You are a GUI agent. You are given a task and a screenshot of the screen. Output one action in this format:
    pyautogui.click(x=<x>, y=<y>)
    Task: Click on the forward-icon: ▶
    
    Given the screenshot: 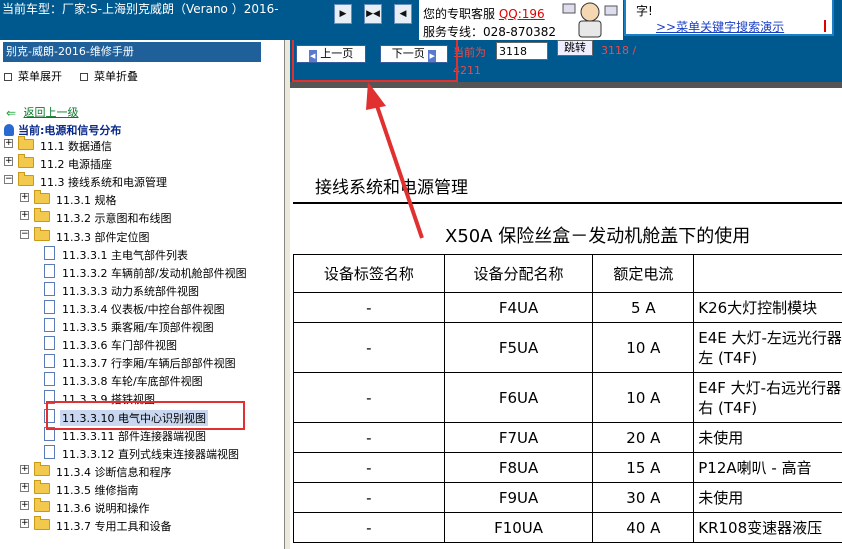 What is the action you would take?
    pyautogui.click(x=343, y=14)
    